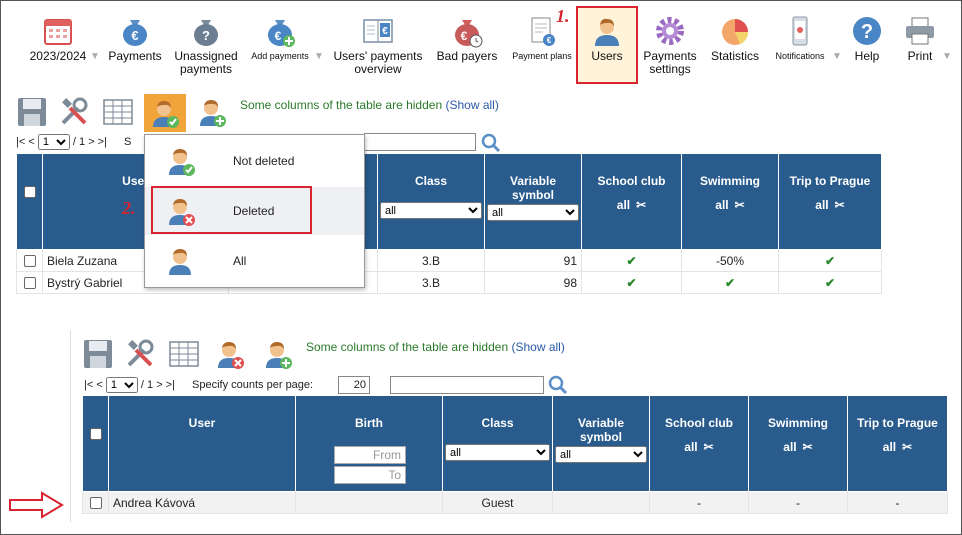  Describe the element at coordinates (182, 162) in the screenshot. I see `user-check-icon` at that location.